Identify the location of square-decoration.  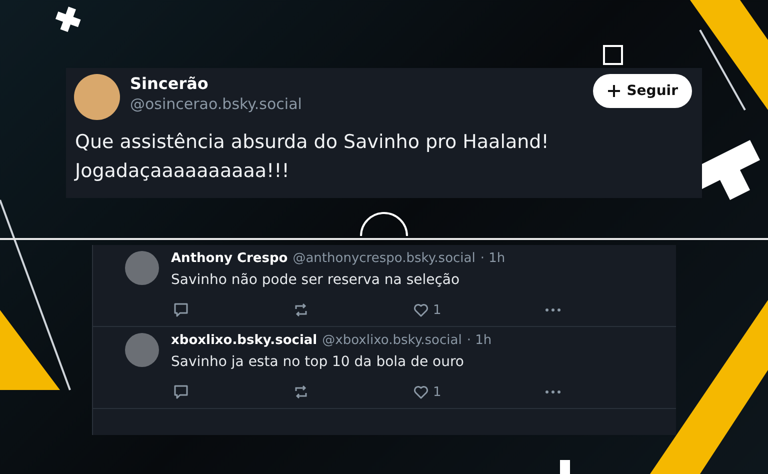
(613, 55).